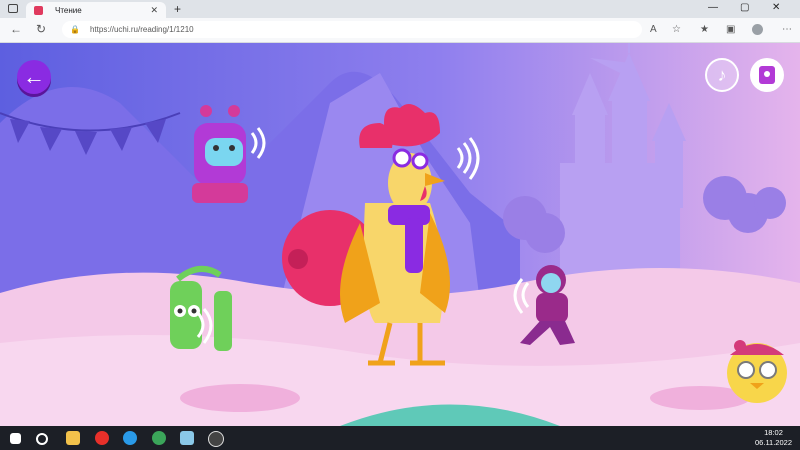  I want to click on tab-close-icon: ✕, so click(154, 10).